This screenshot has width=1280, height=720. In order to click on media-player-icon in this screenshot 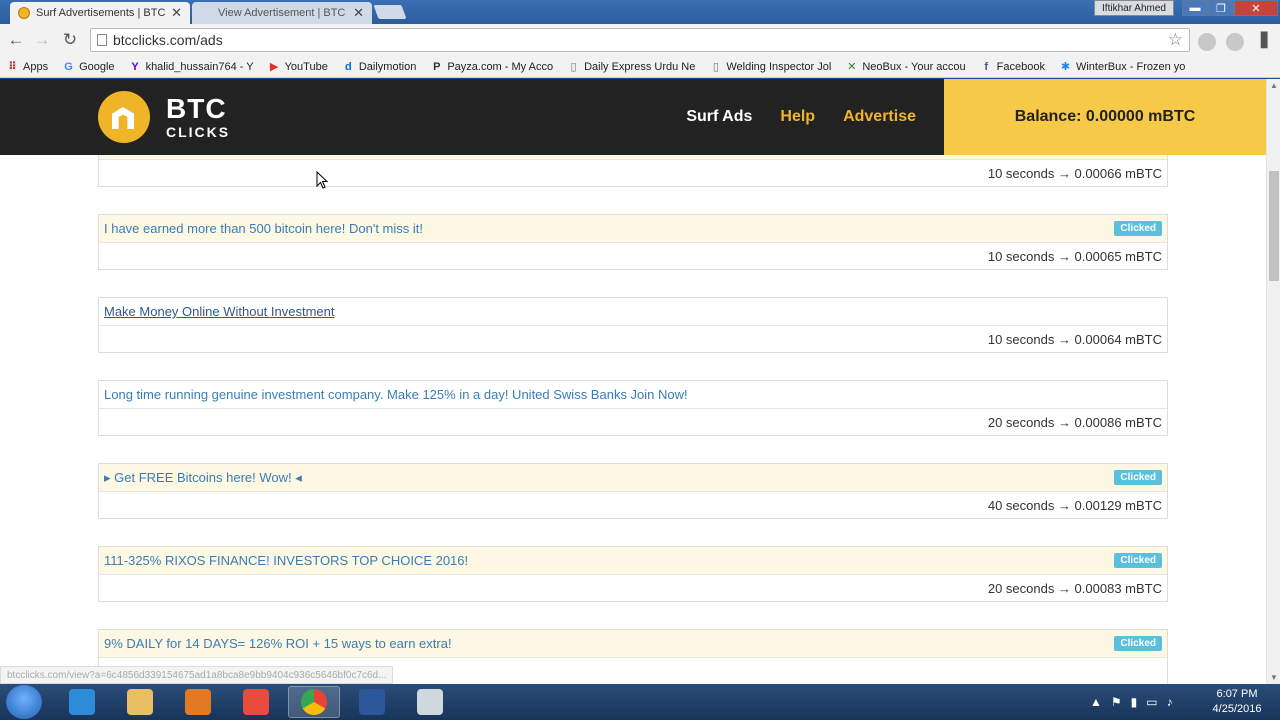, I will do `click(198, 702)`.